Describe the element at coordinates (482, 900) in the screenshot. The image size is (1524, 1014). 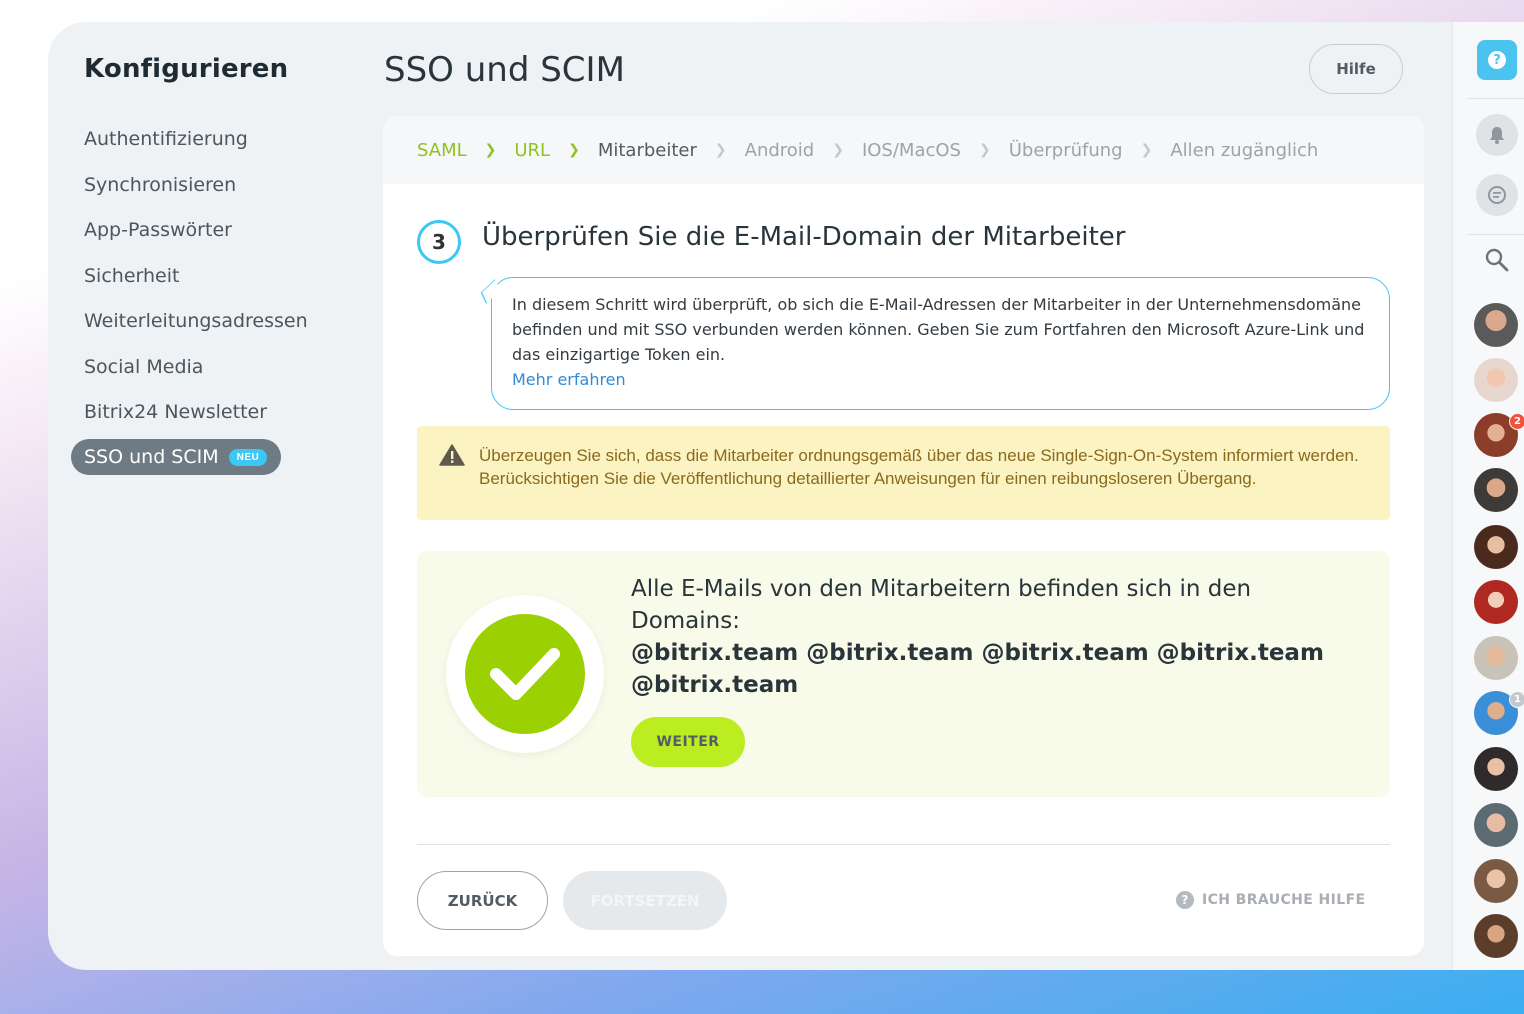
I see `back-button: ZURÜCK` at that location.